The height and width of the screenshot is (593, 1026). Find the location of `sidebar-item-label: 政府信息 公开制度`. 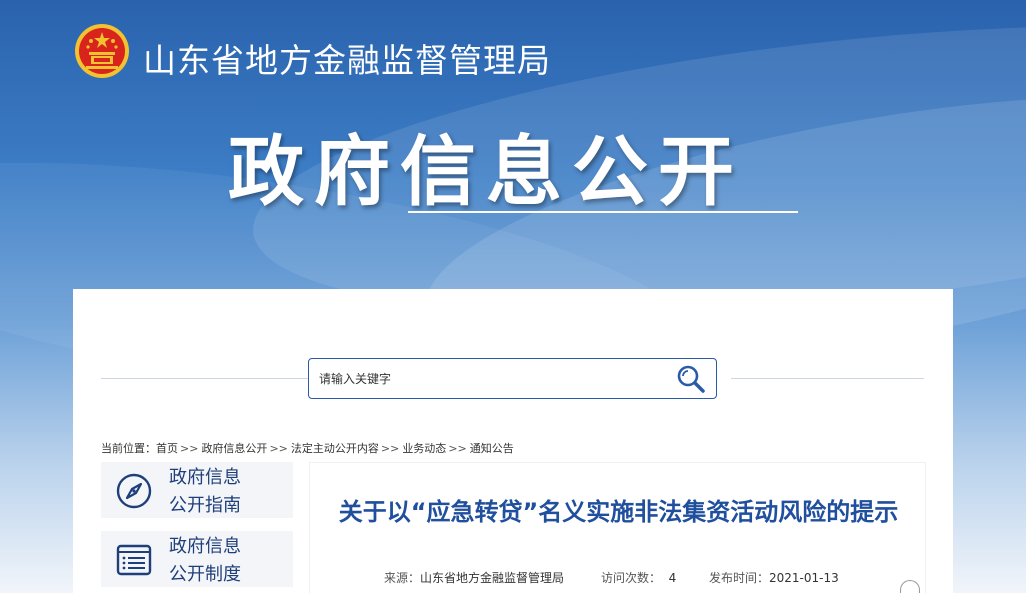

sidebar-item-label: 政府信息 公开制度 is located at coordinates (205, 561).